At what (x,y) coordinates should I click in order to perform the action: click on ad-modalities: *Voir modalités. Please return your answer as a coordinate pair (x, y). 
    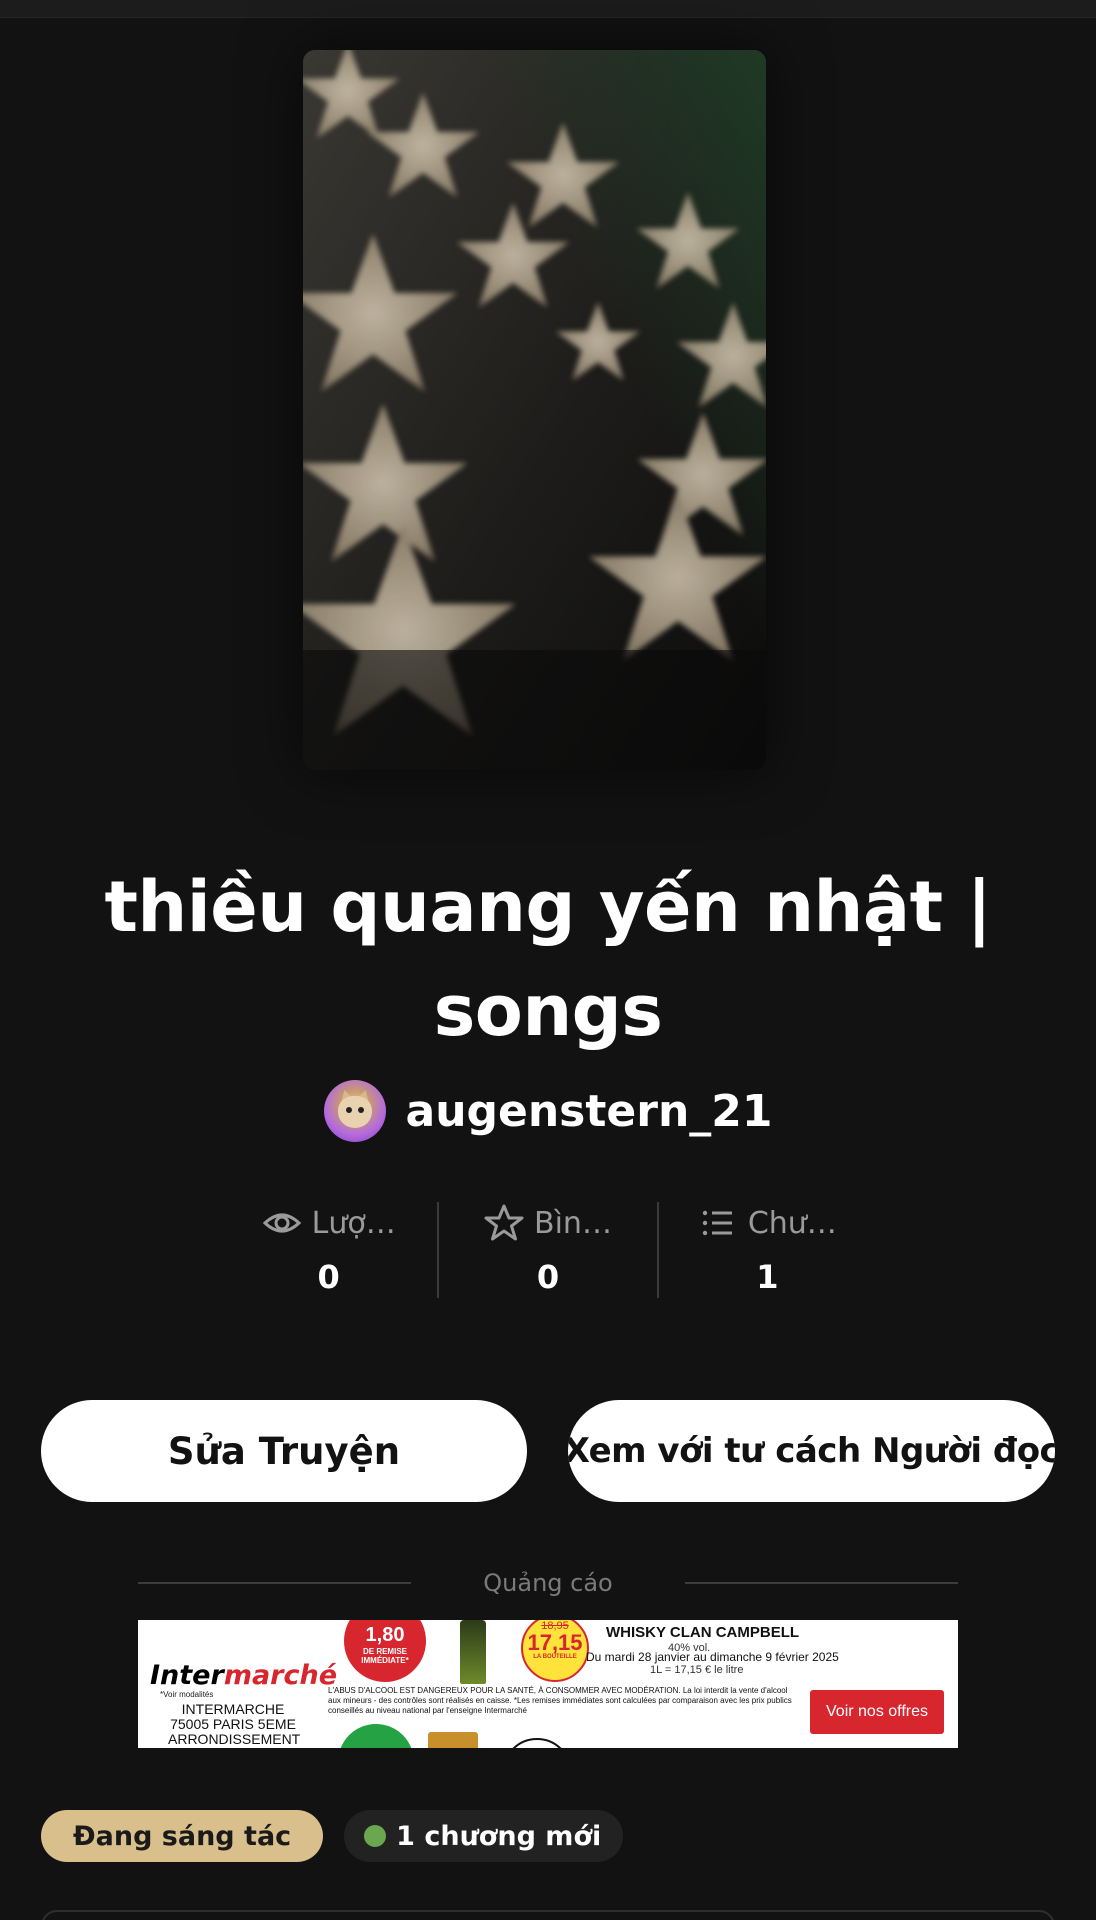
    Looking at the image, I should click on (187, 1694).